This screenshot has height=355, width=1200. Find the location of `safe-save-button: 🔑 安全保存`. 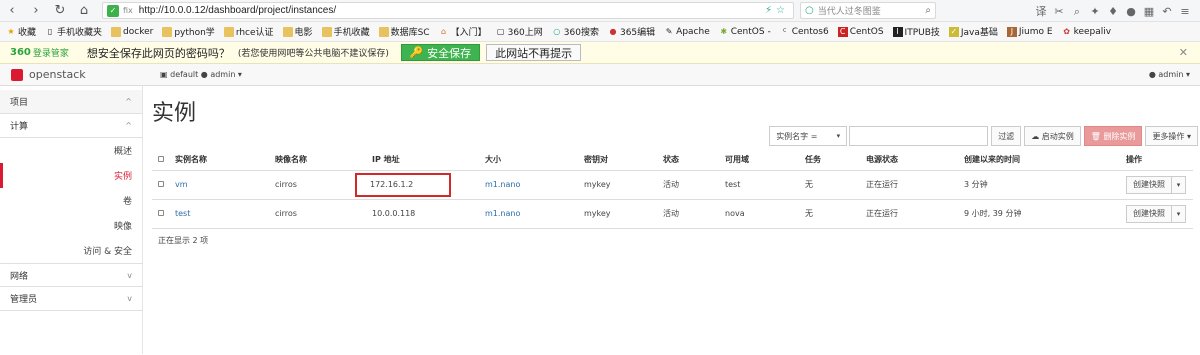

safe-save-button: 🔑 安全保存 is located at coordinates (440, 52).